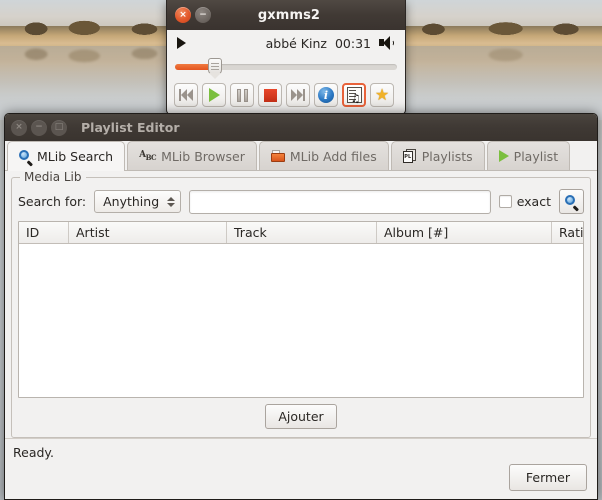  I want to click on tab-mlib-browser: ABC MLib Browser, so click(192, 155).